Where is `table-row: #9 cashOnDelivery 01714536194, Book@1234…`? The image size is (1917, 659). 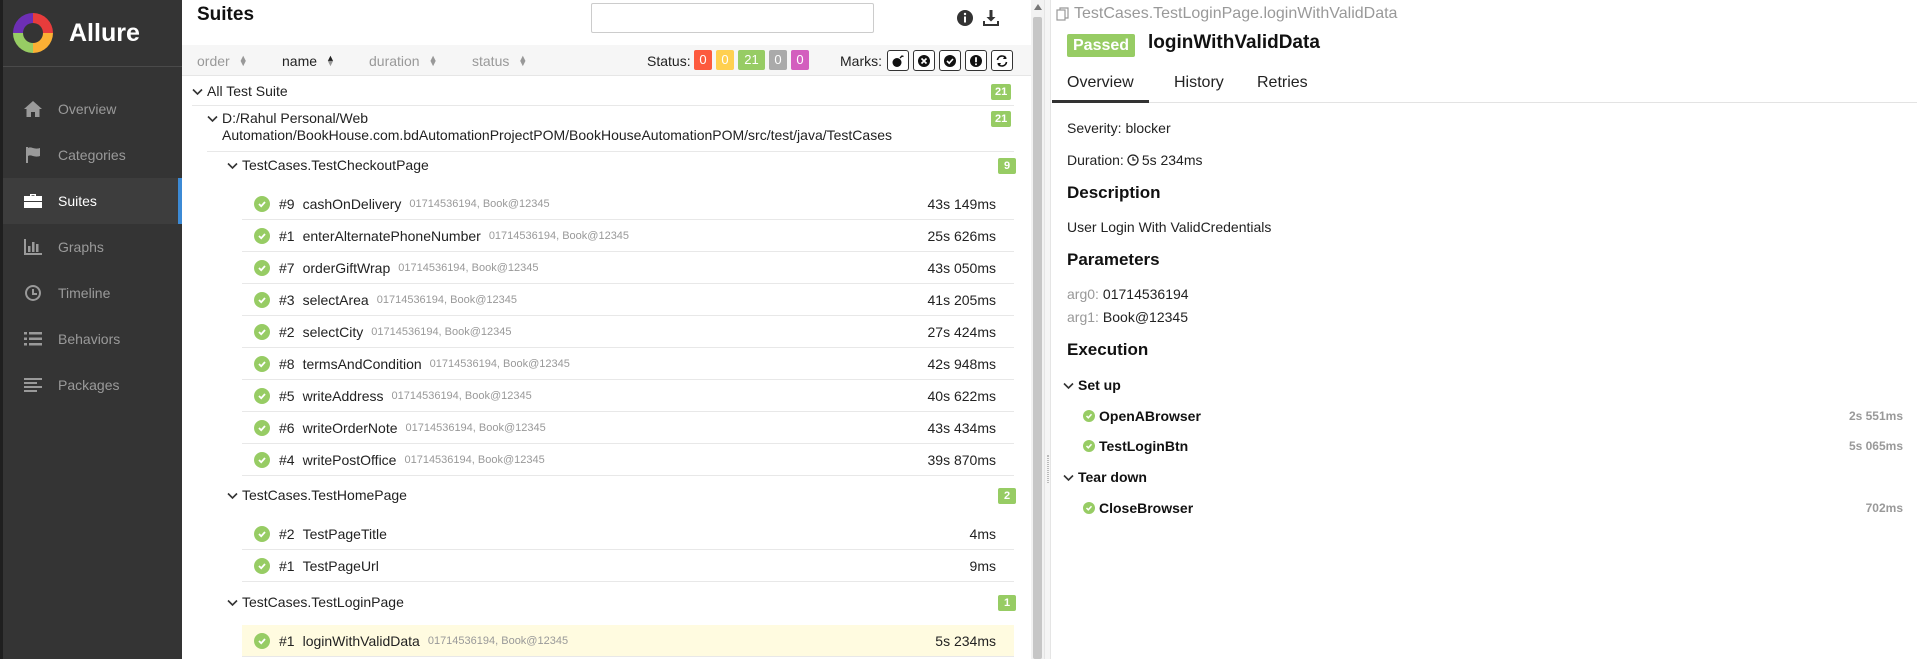
table-row: #9 cashOnDelivery 01714536194, Book@1234… is located at coordinates (628, 204).